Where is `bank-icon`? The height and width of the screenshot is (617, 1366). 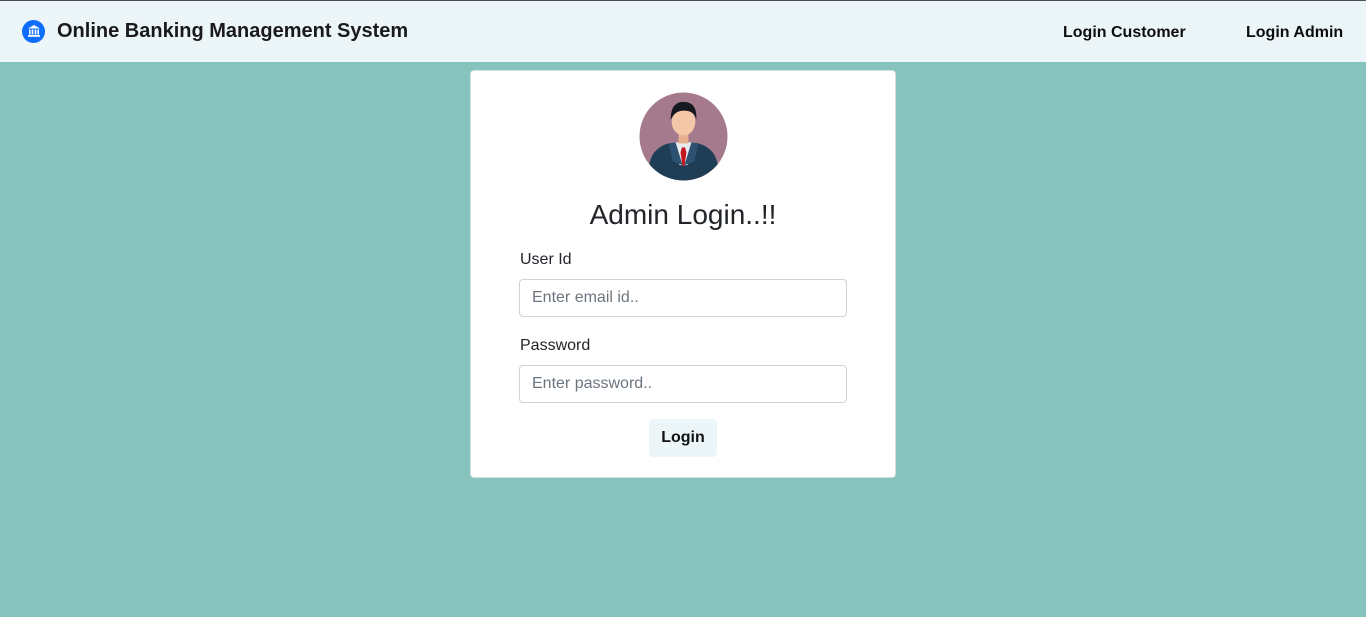
bank-icon is located at coordinates (33, 31).